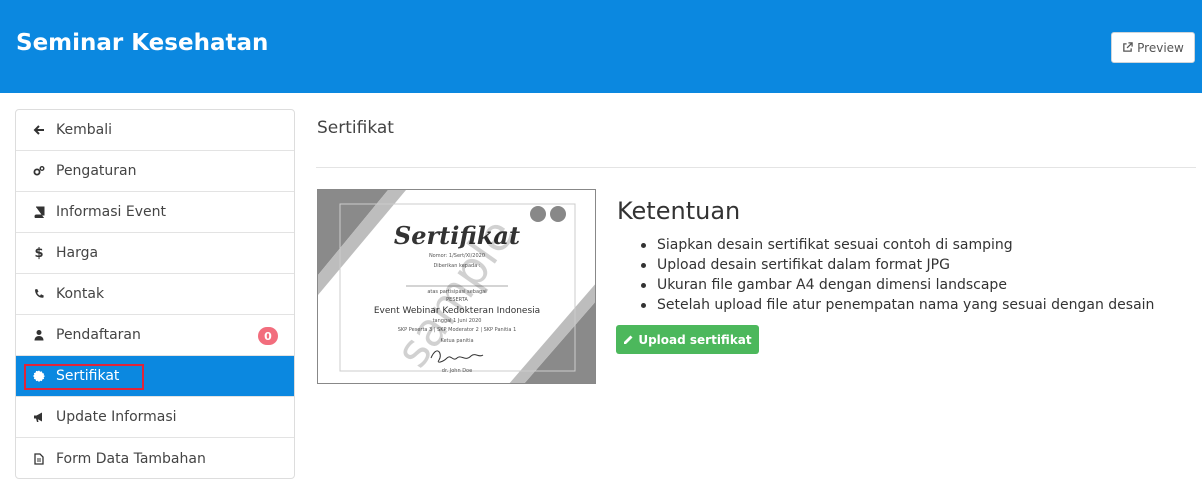  What do you see at coordinates (756, 167) in the screenshot?
I see `section-divider` at bounding box center [756, 167].